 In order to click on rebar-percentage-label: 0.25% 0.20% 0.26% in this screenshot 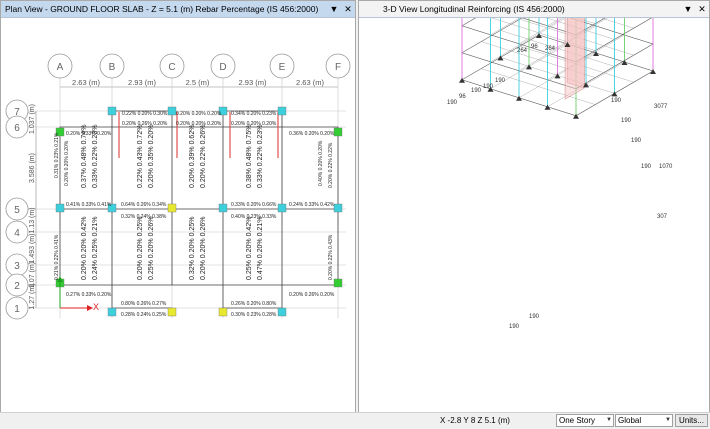, I will do `click(151, 248)`.